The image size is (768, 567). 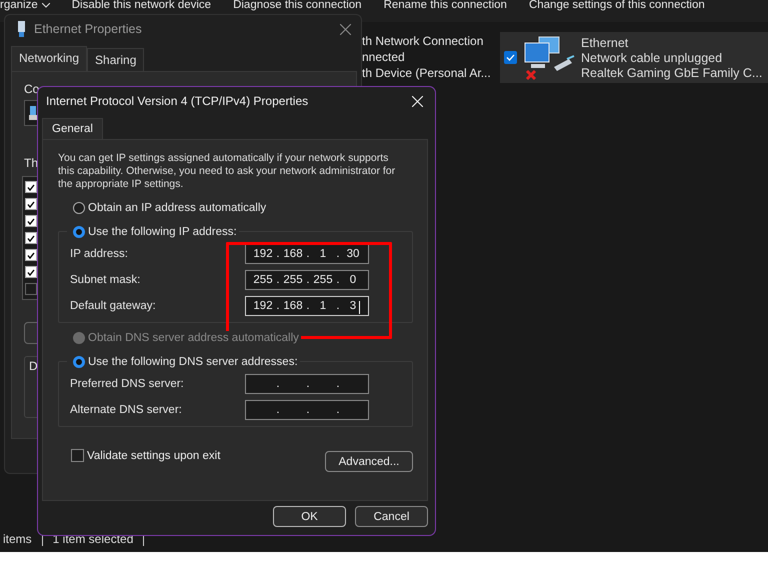 I want to click on network-adapter-icon, so click(x=33, y=113).